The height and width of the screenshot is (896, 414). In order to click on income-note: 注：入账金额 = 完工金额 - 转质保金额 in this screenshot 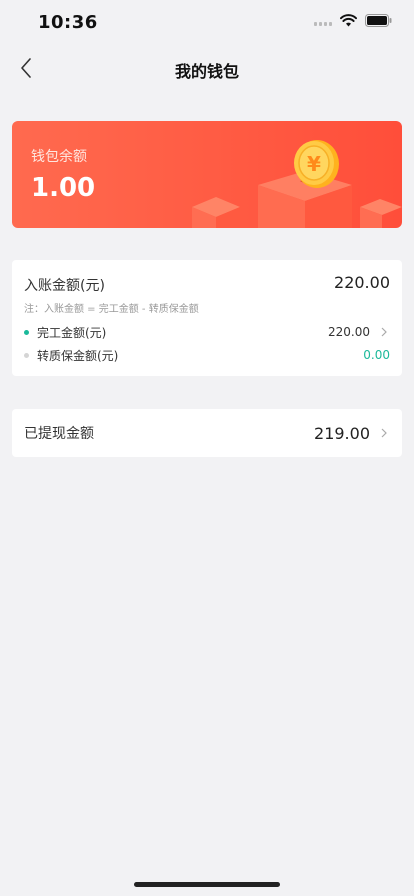, I will do `click(111, 309)`.